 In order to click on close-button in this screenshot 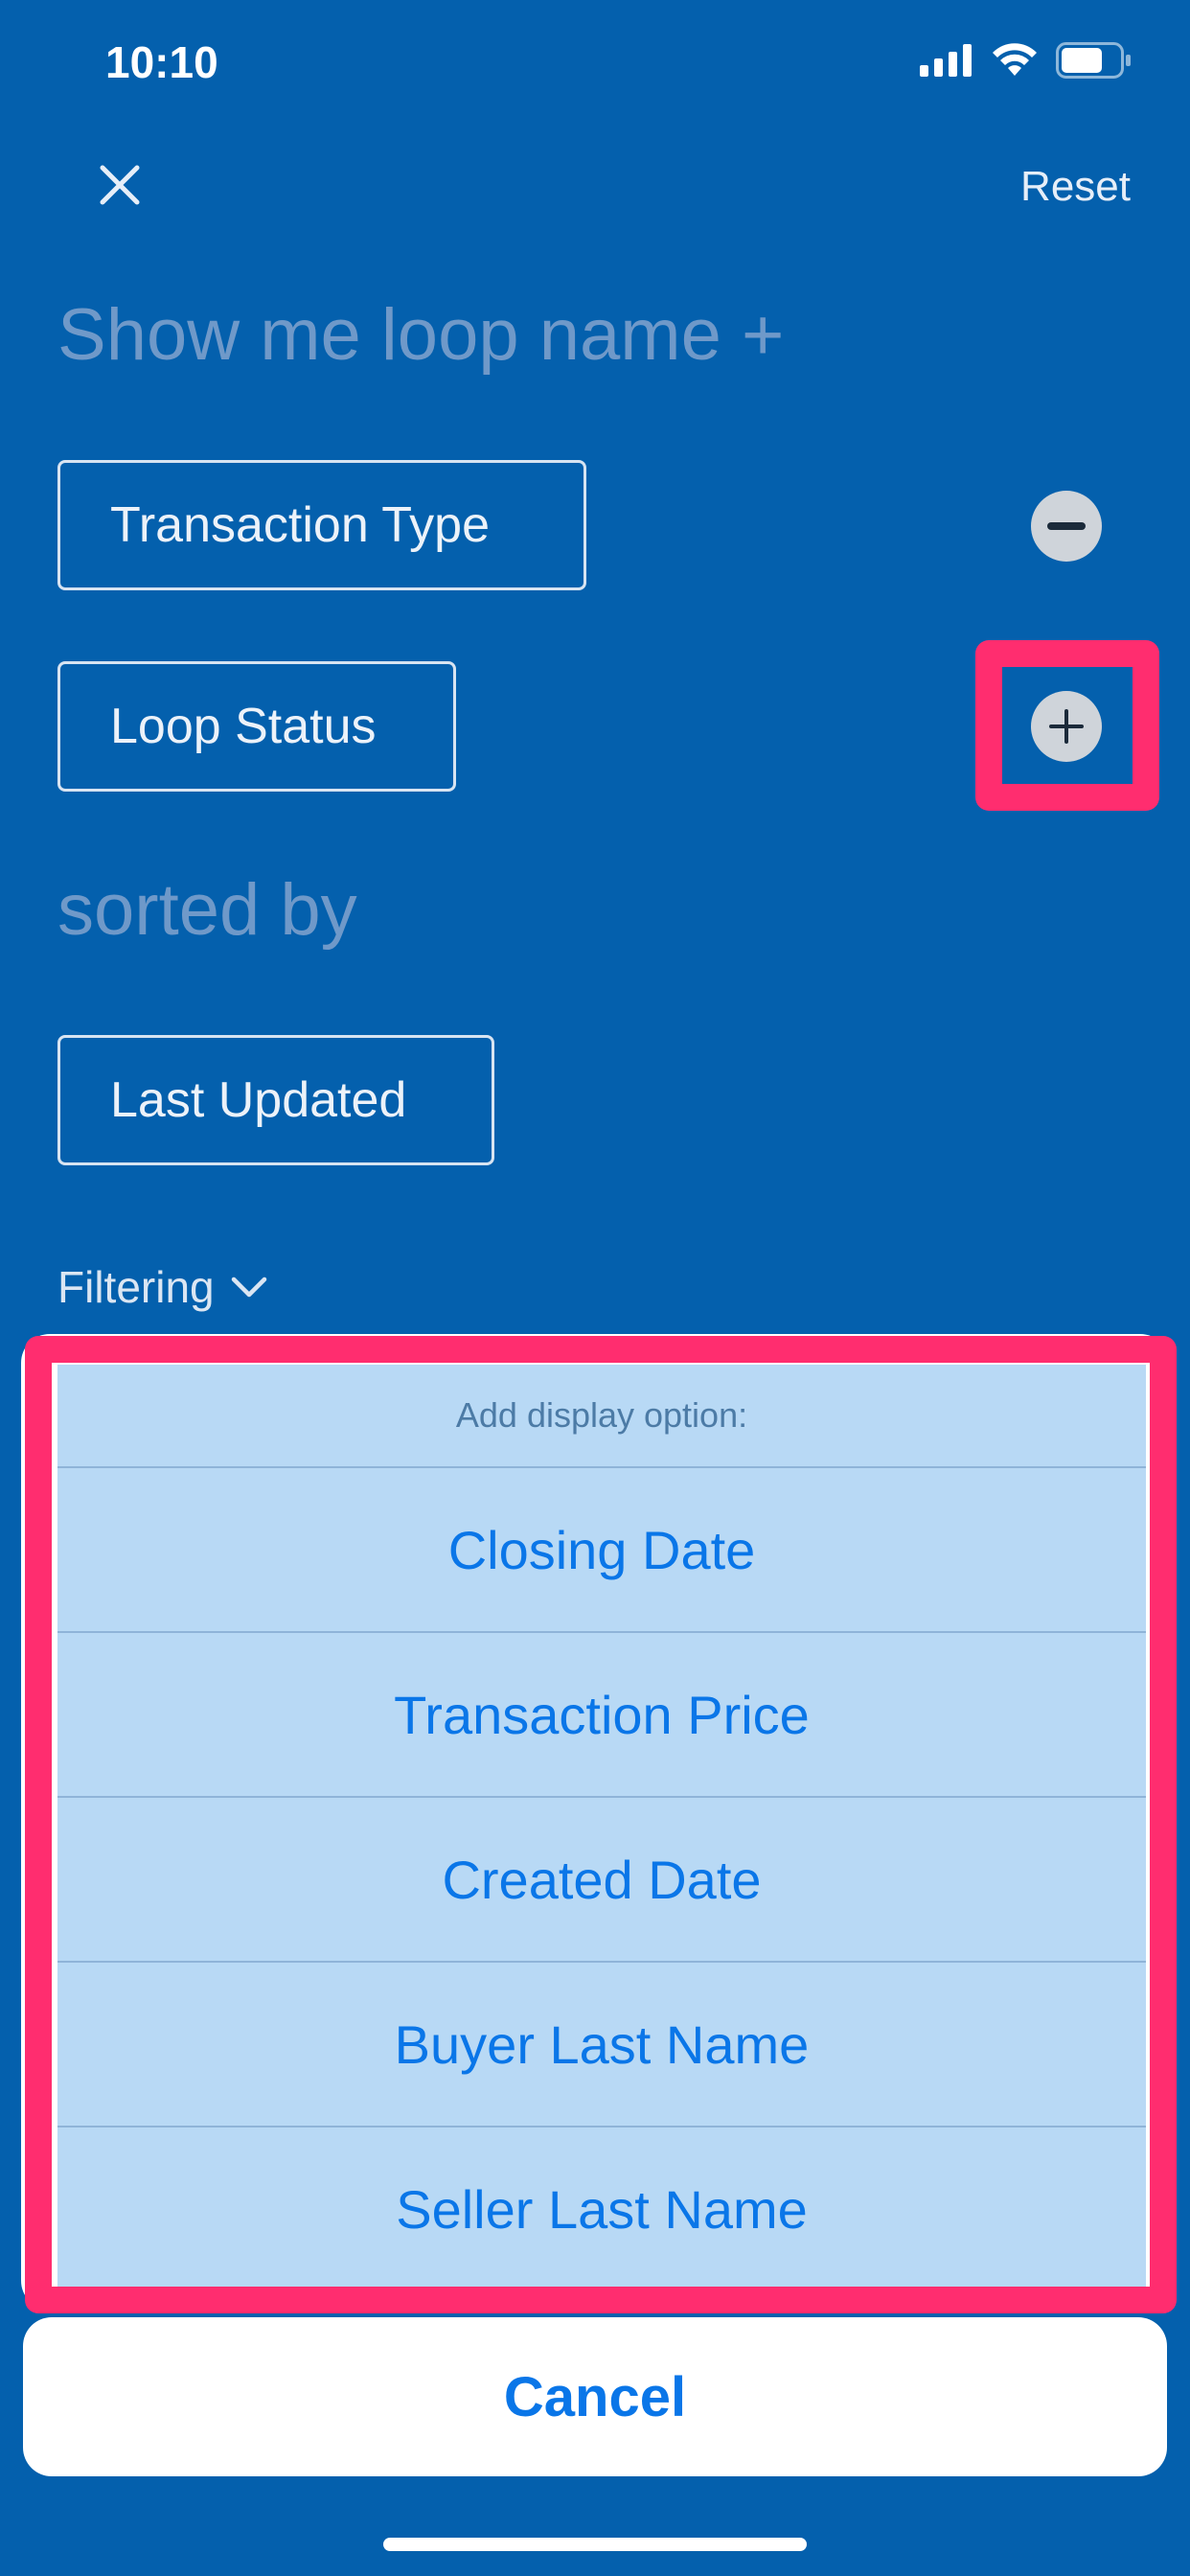, I will do `click(120, 185)`.